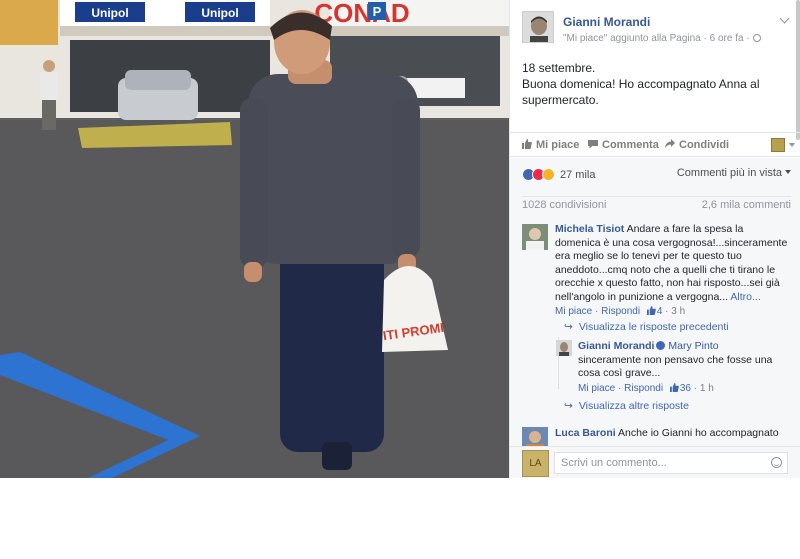  Describe the element at coordinates (633, 406) in the screenshot. I see `view-more-replies-label: Visualizza altre risposte` at that location.